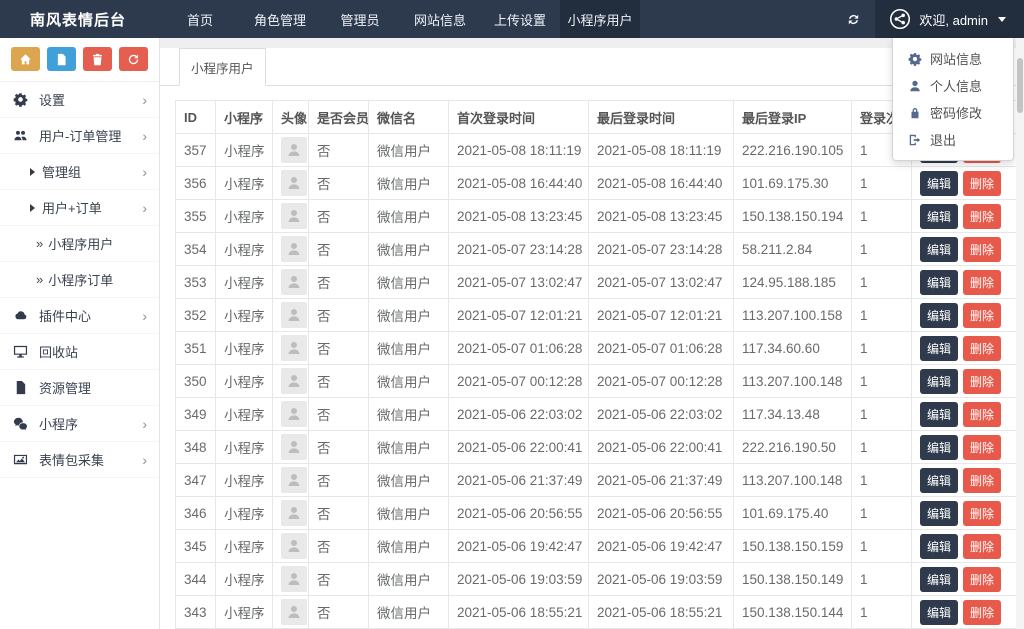 This screenshot has width=1024, height=629. I want to click on page-scrollbar-thumb, so click(1020, 85).